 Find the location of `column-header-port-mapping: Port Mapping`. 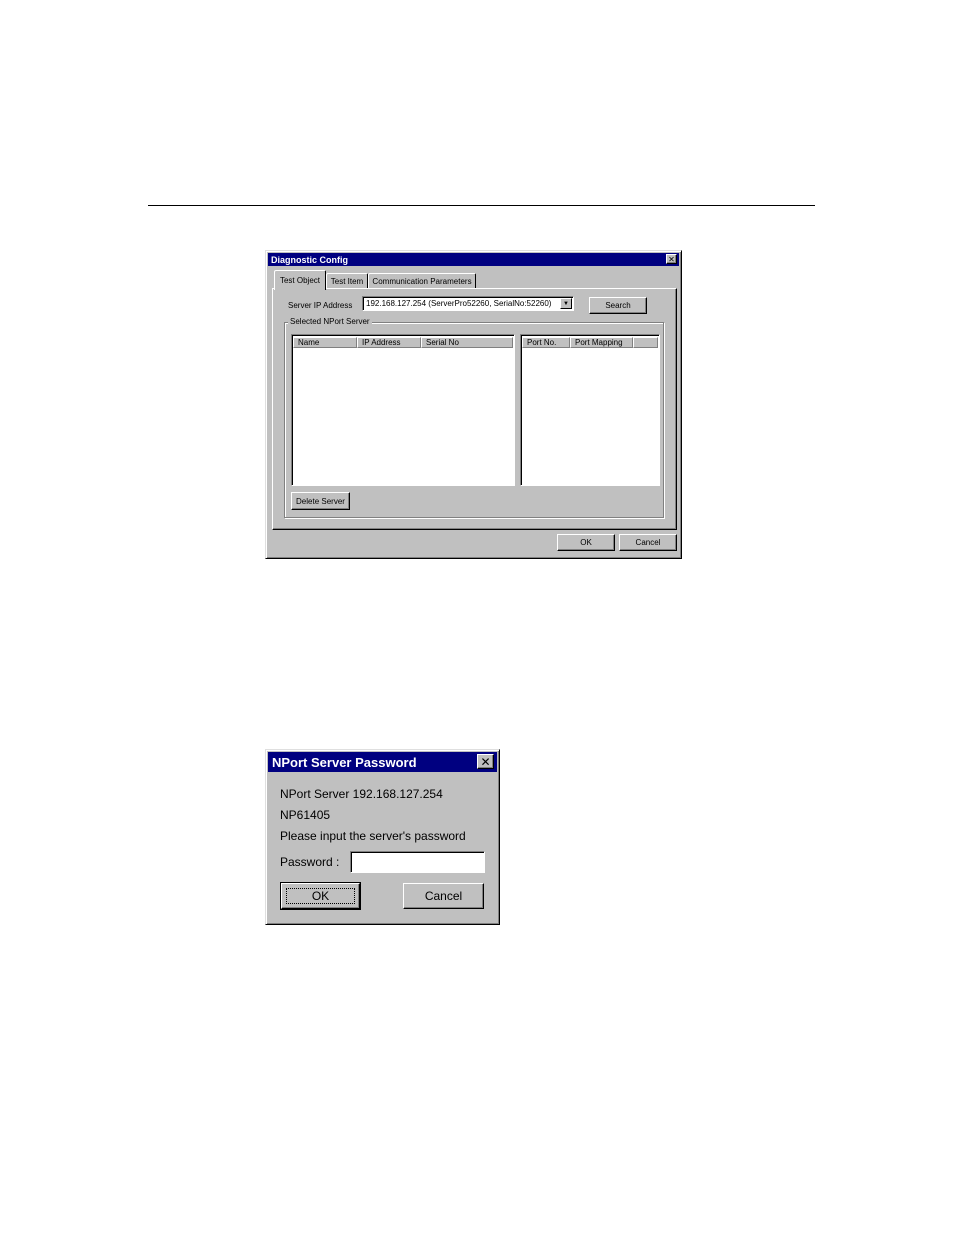

column-header-port-mapping: Port Mapping is located at coordinates (601, 342).